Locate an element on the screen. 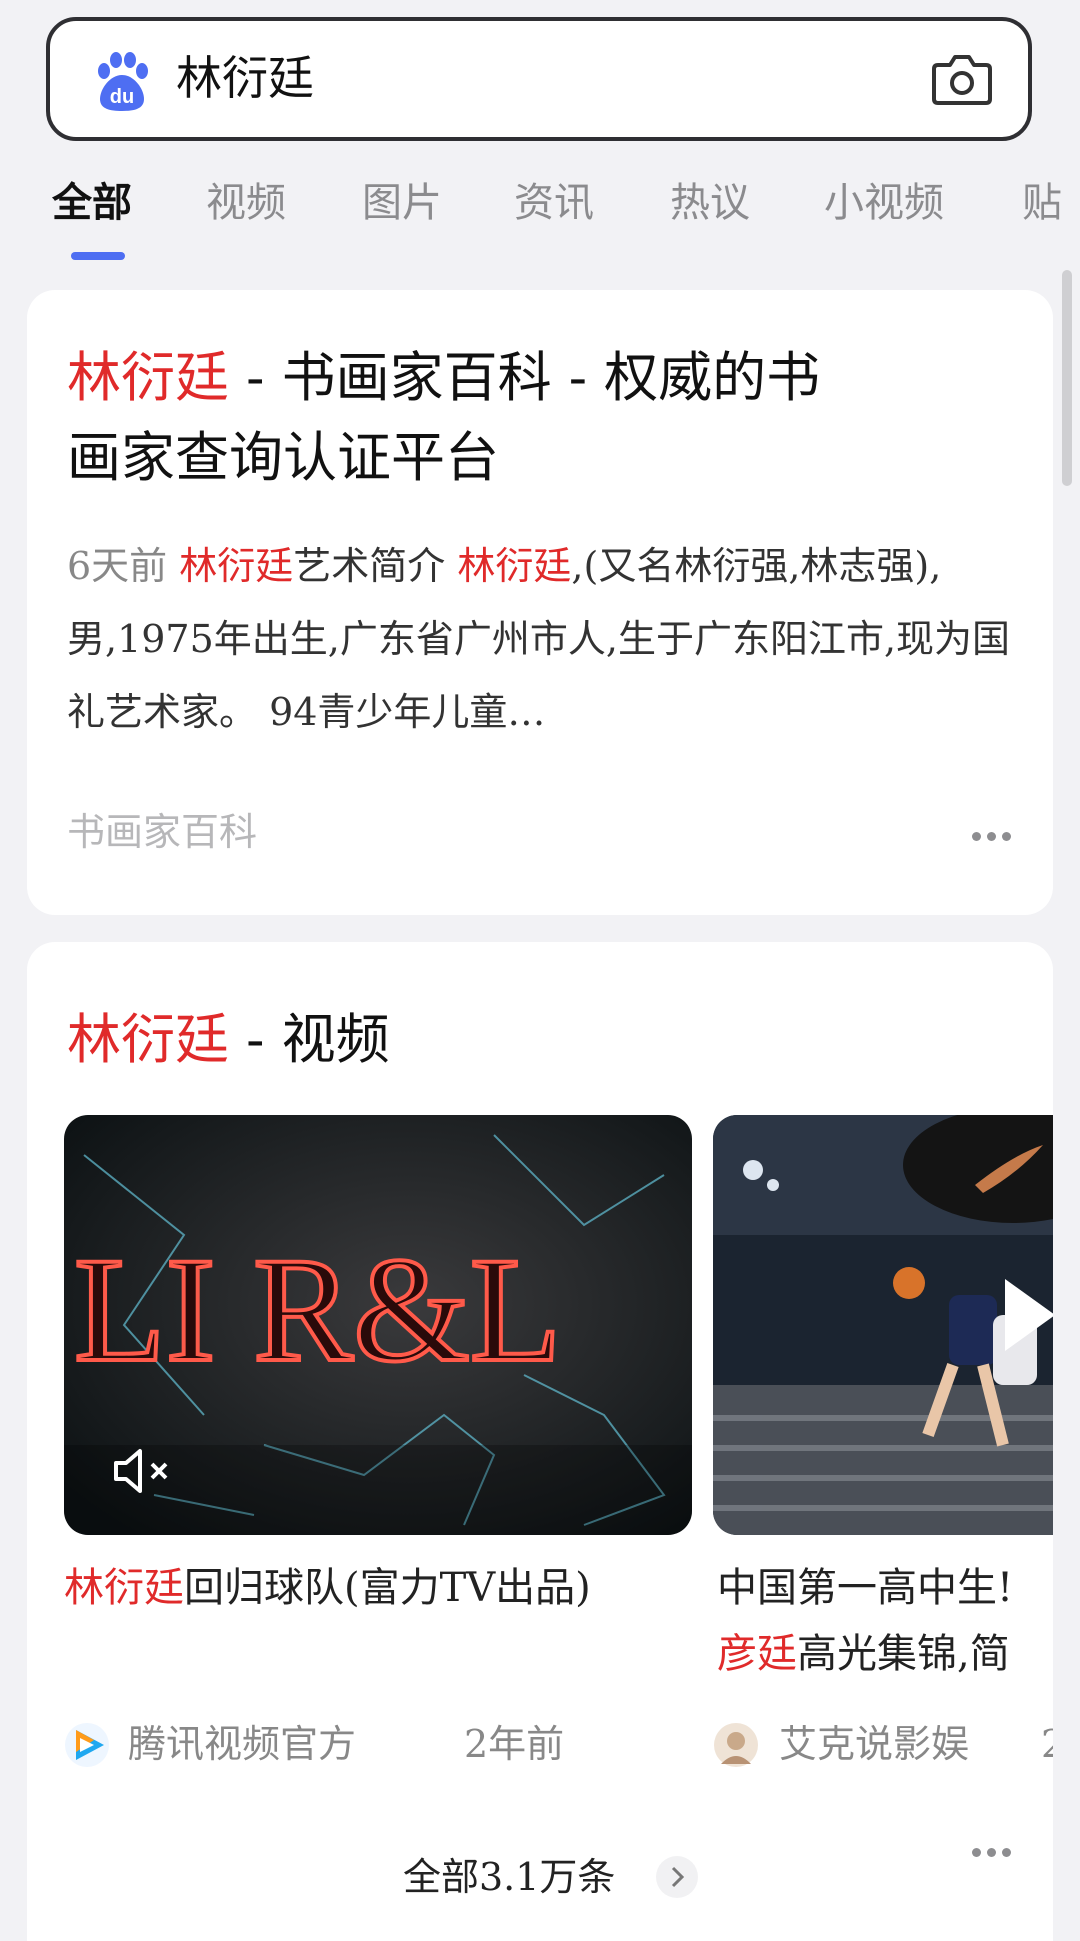 This screenshot has width=1080, height=1941. camera-icon is located at coordinates (962, 79).